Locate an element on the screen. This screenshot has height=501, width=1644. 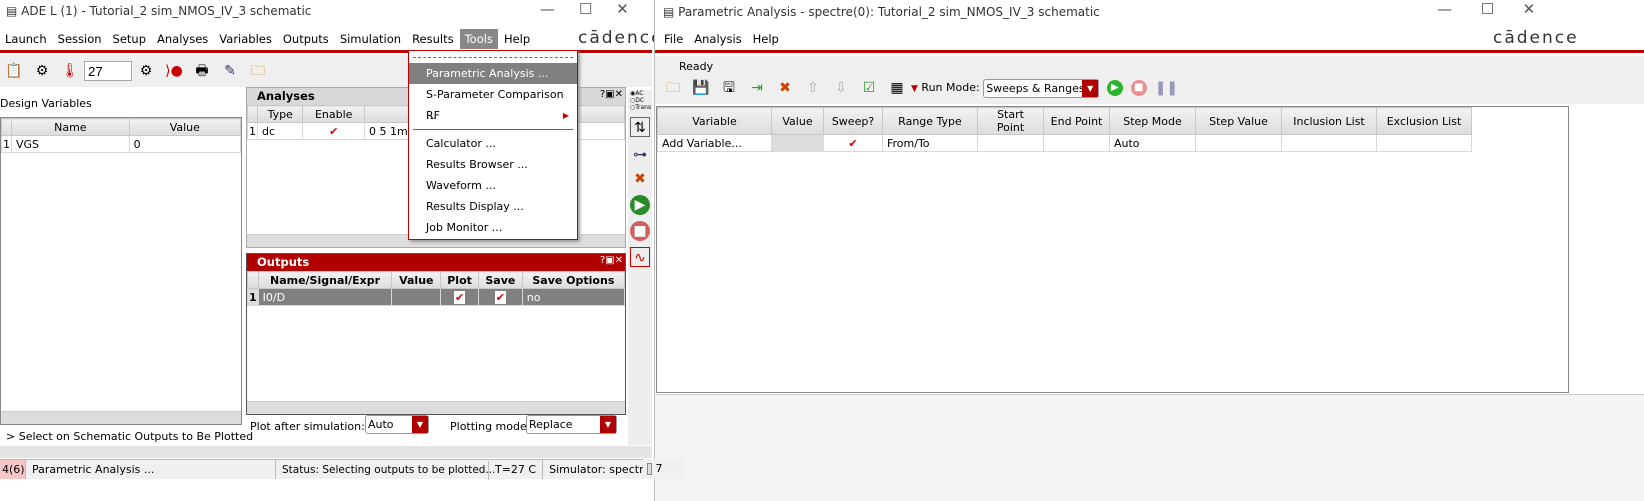
table-row: 1 I0/D ✔ ✔ no is located at coordinates (436, 297).